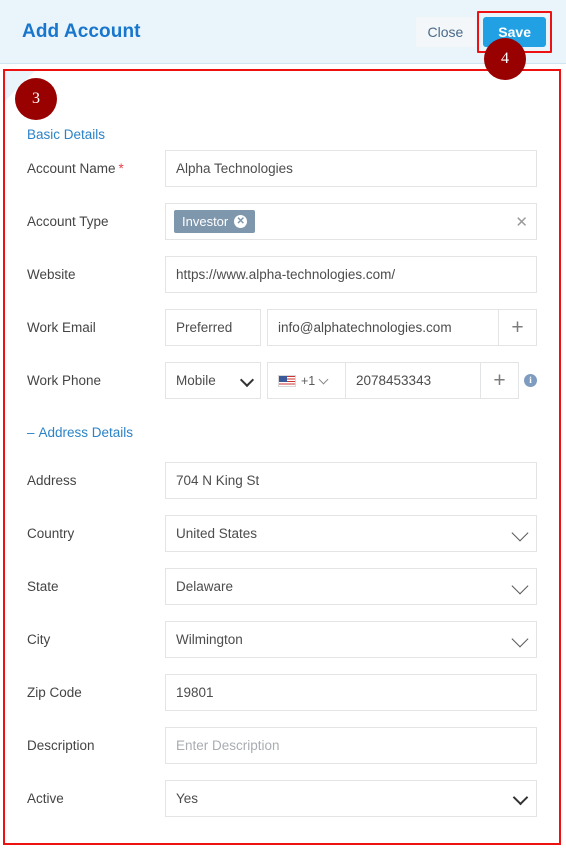  Describe the element at coordinates (483, 31) in the screenshot. I see `header-actions: Close Save` at that location.